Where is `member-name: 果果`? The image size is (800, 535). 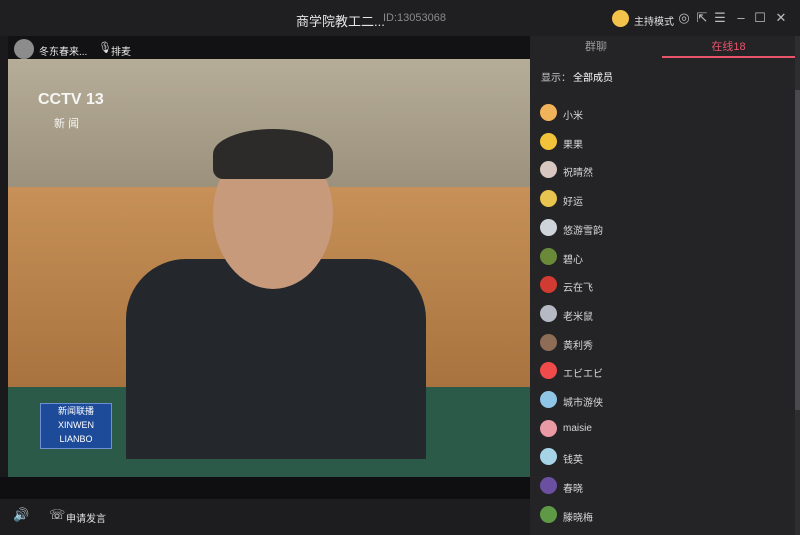 member-name: 果果 is located at coordinates (573, 145).